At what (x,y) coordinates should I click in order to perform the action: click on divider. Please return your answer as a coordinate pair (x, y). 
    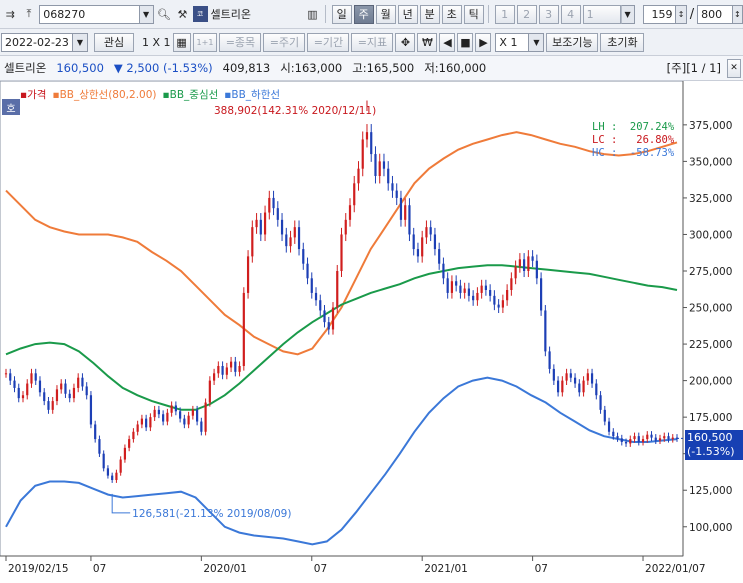
    Looking at the image, I should click on (488, 14).